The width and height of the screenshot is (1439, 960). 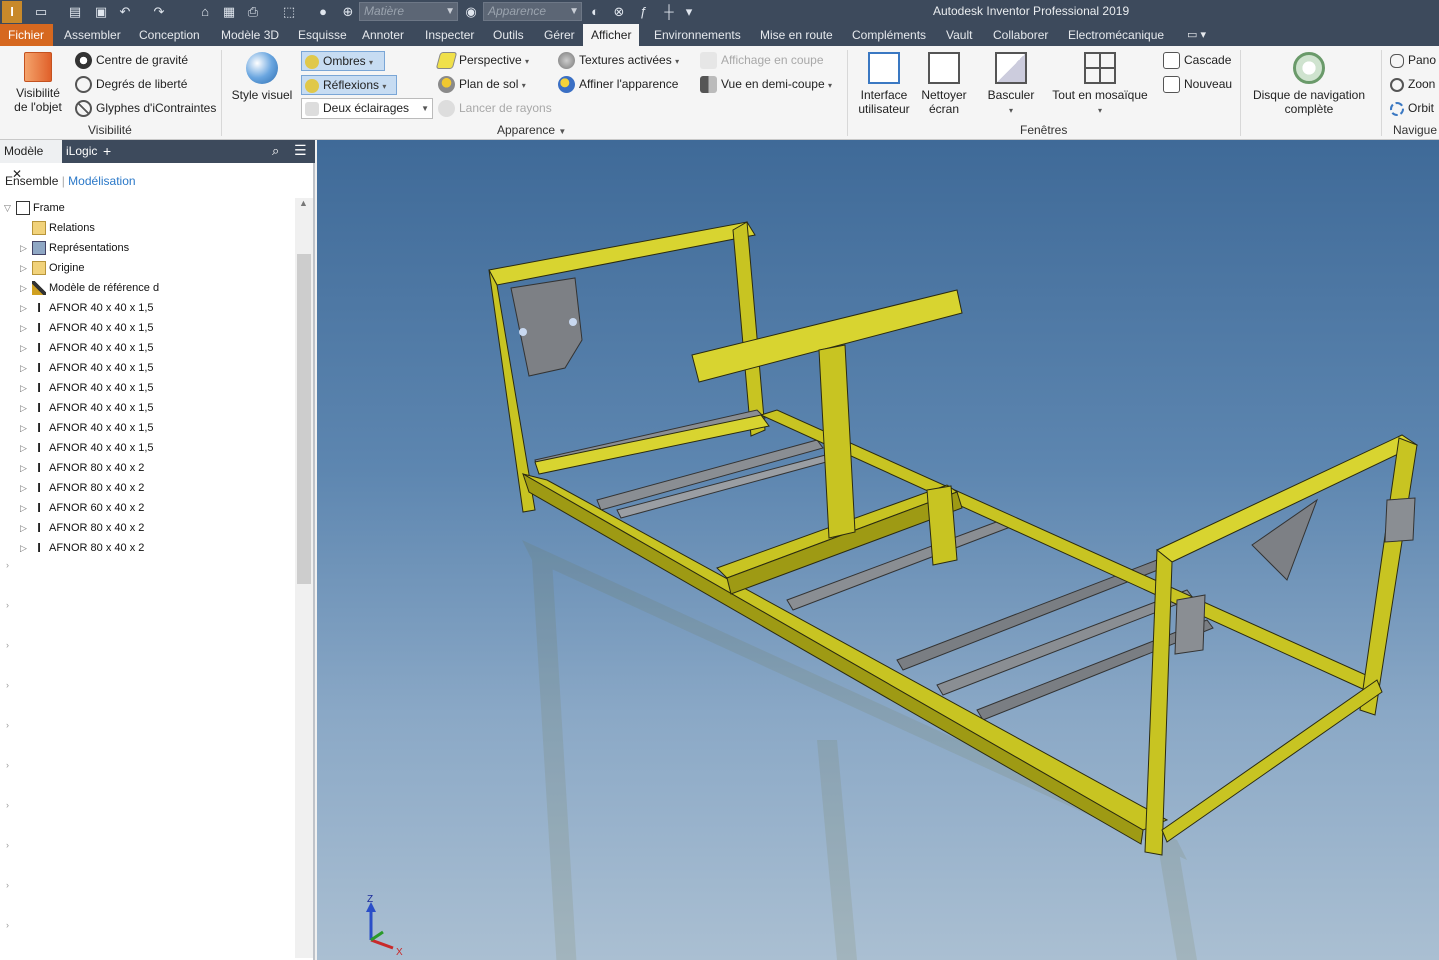 What do you see at coordinates (89, 288) in the screenshot?
I see `tree-node: ▷ Modèle de référence d` at bounding box center [89, 288].